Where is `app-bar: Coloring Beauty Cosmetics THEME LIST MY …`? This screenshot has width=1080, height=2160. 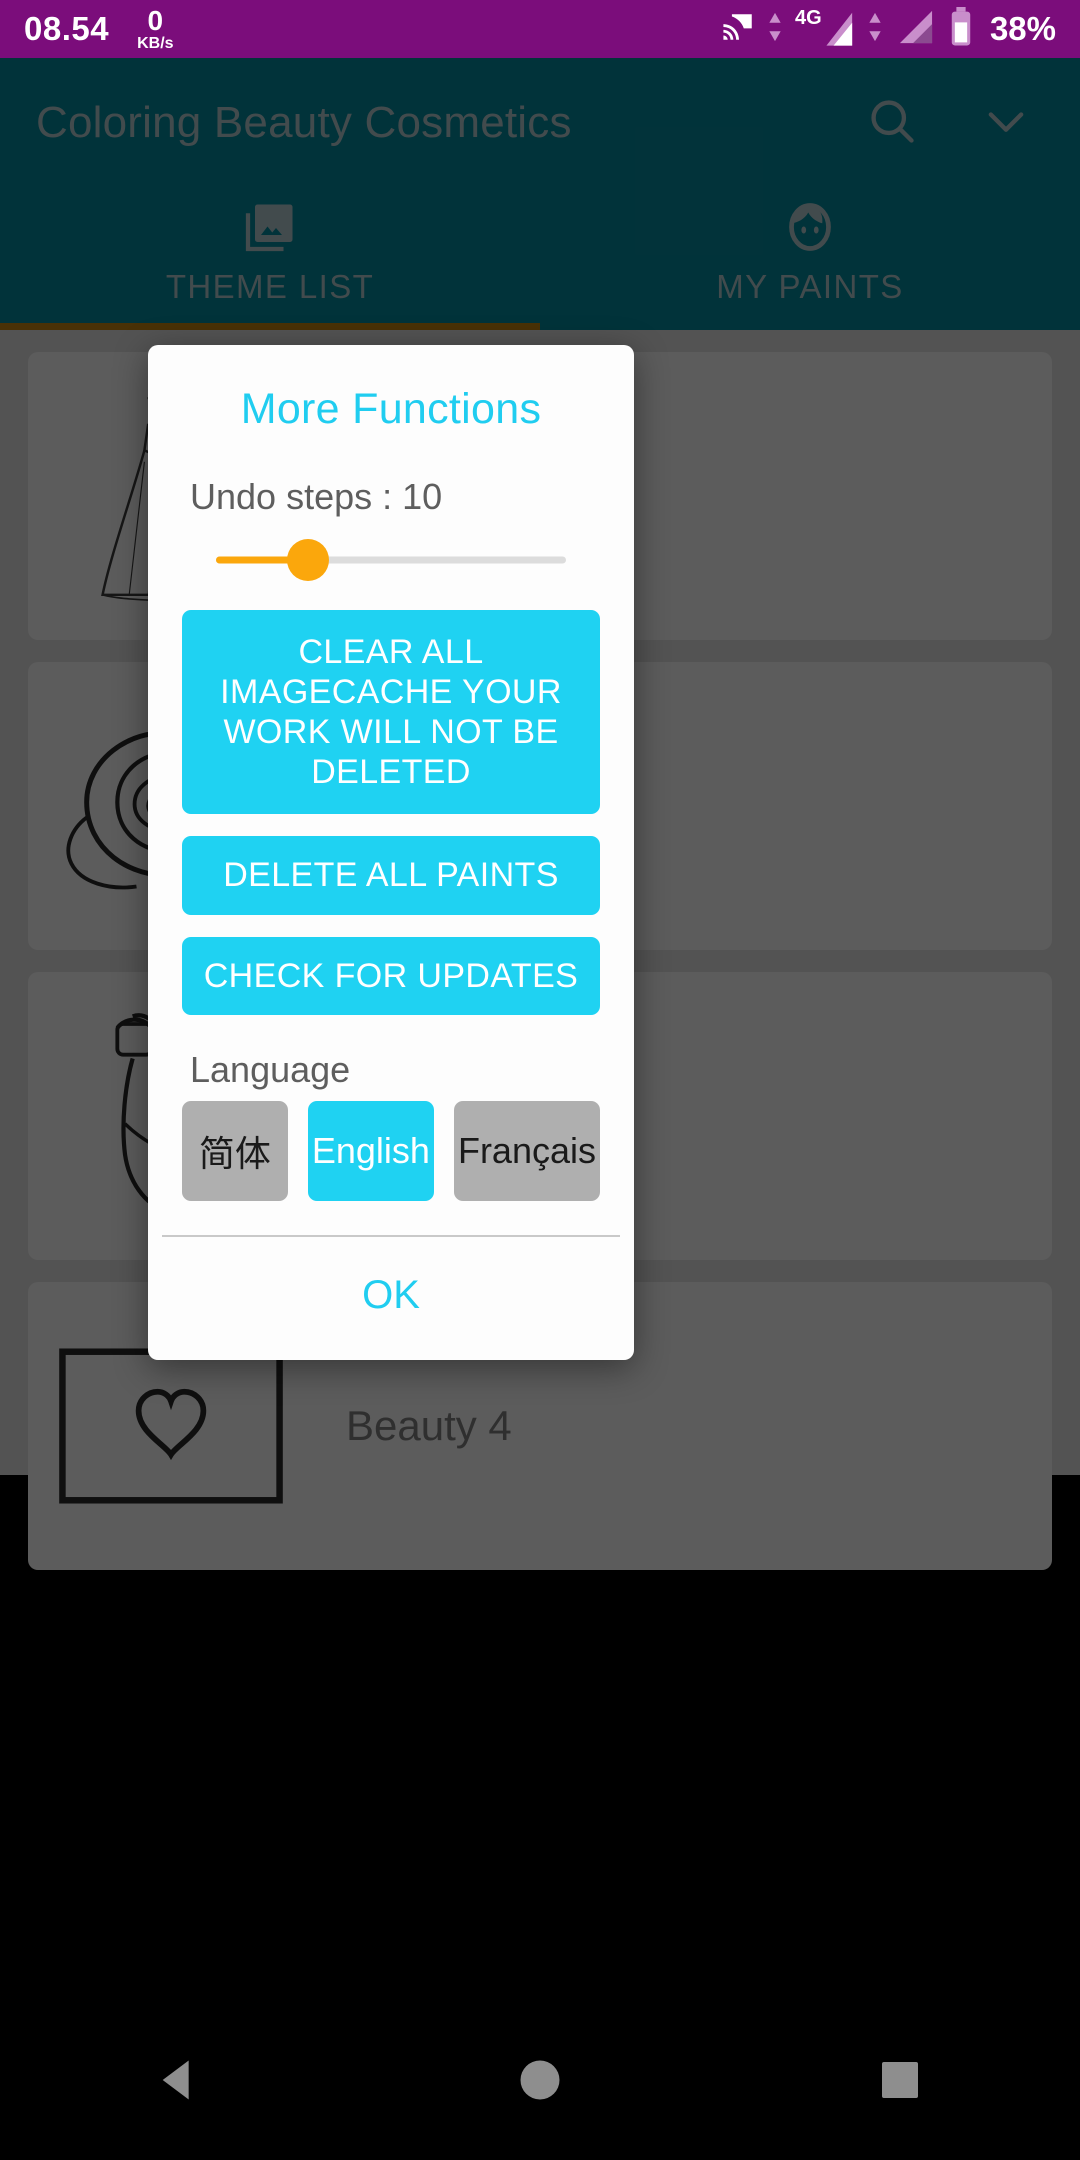 app-bar: Coloring Beauty Cosmetics THEME LIST MY … is located at coordinates (540, 194).